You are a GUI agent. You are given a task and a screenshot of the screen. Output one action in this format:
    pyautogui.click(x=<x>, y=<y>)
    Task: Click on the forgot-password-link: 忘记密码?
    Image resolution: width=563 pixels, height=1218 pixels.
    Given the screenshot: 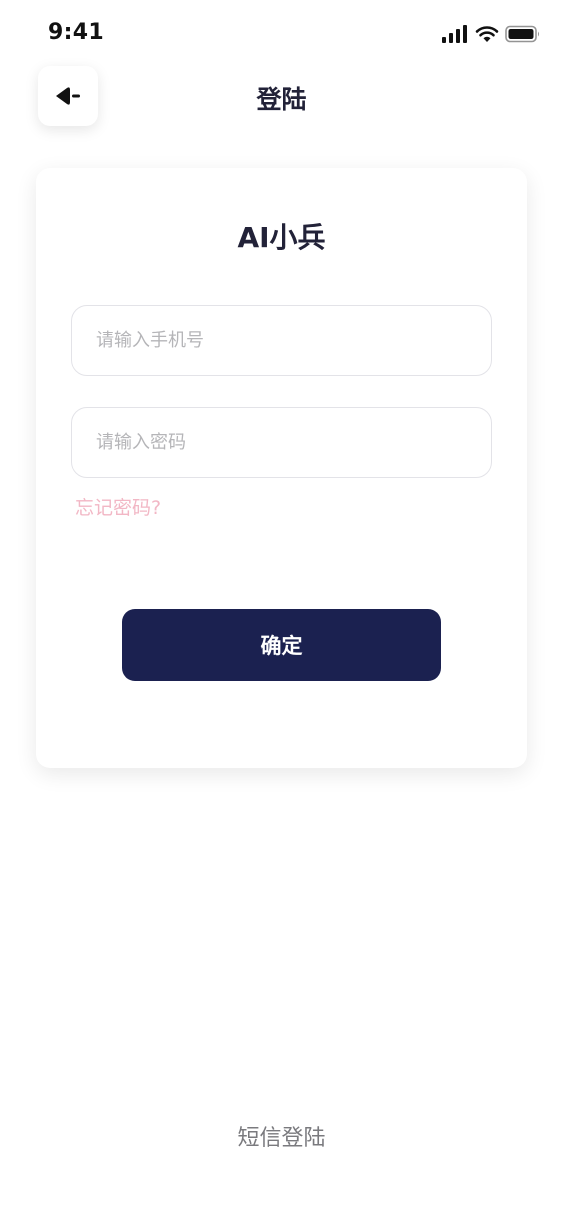 What is the action you would take?
    pyautogui.click(x=118, y=506)
    